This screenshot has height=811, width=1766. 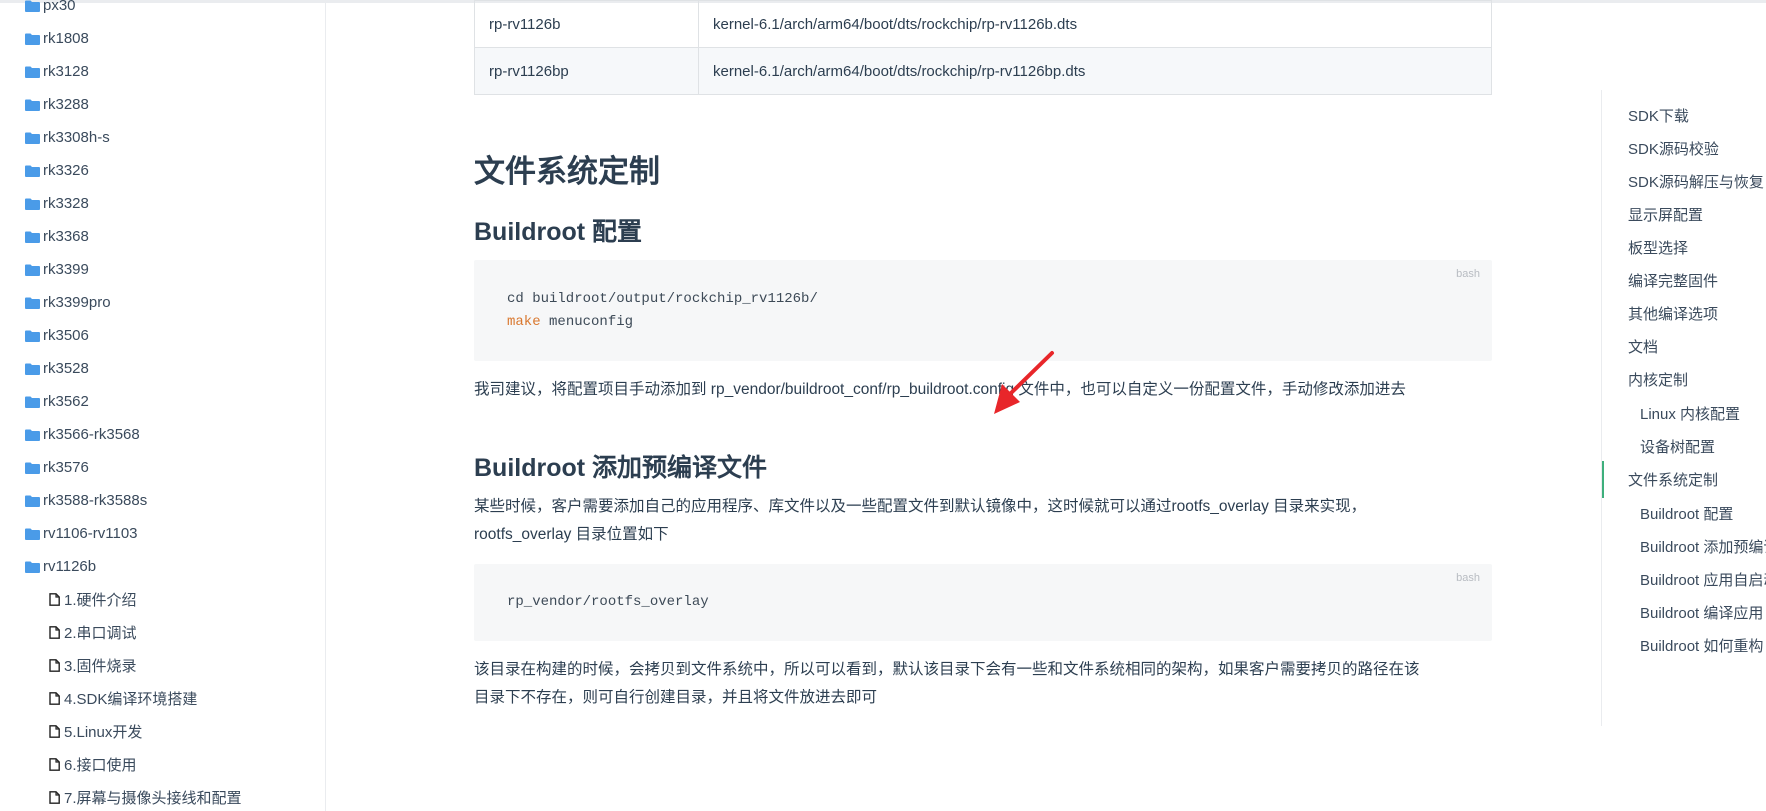 What do you see at coordinates (567, 171) in the screenshot?
I see `section-heading-filesystem: 文件系统定制` at bounding box center [567, 171].